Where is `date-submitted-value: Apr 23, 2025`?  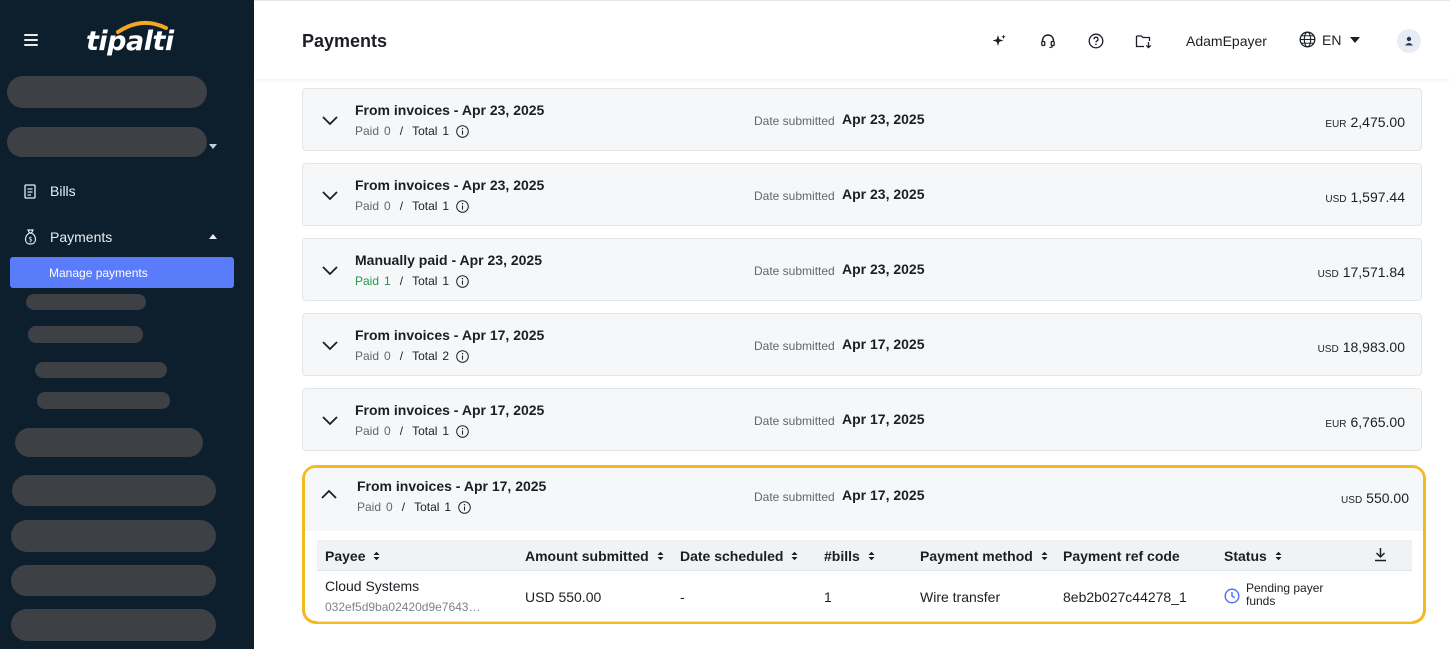
date-submitted-value: Apr 23, 2025 is located at coordinates (883, 269).